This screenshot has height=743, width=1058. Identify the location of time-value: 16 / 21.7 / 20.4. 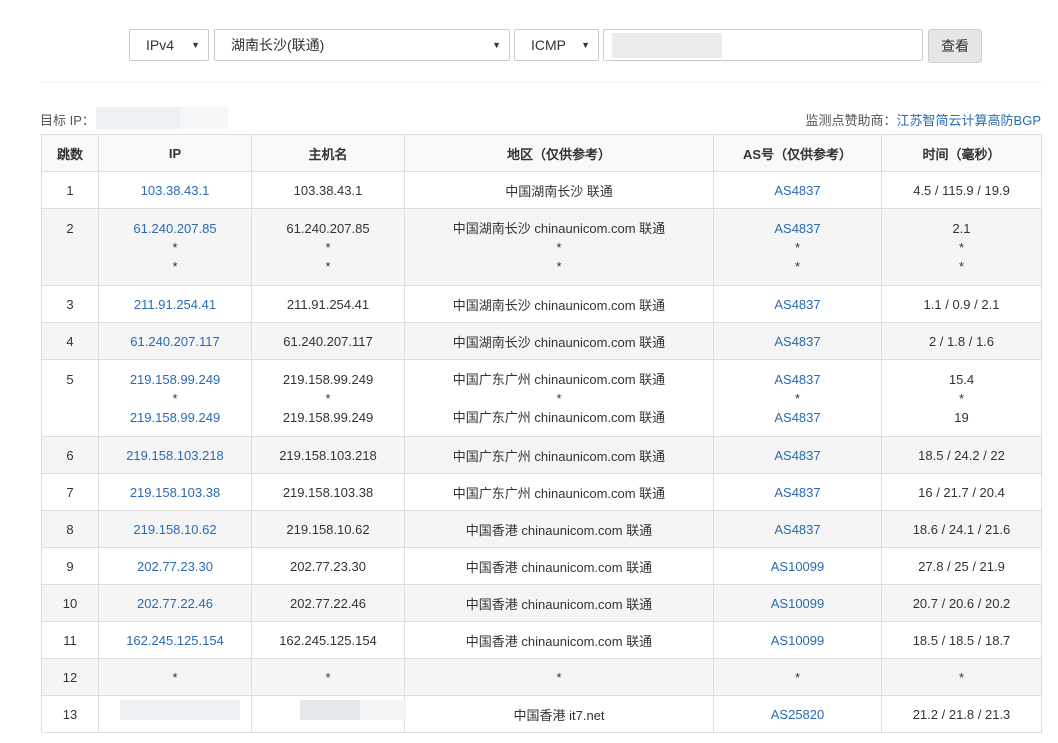
(961, 492).